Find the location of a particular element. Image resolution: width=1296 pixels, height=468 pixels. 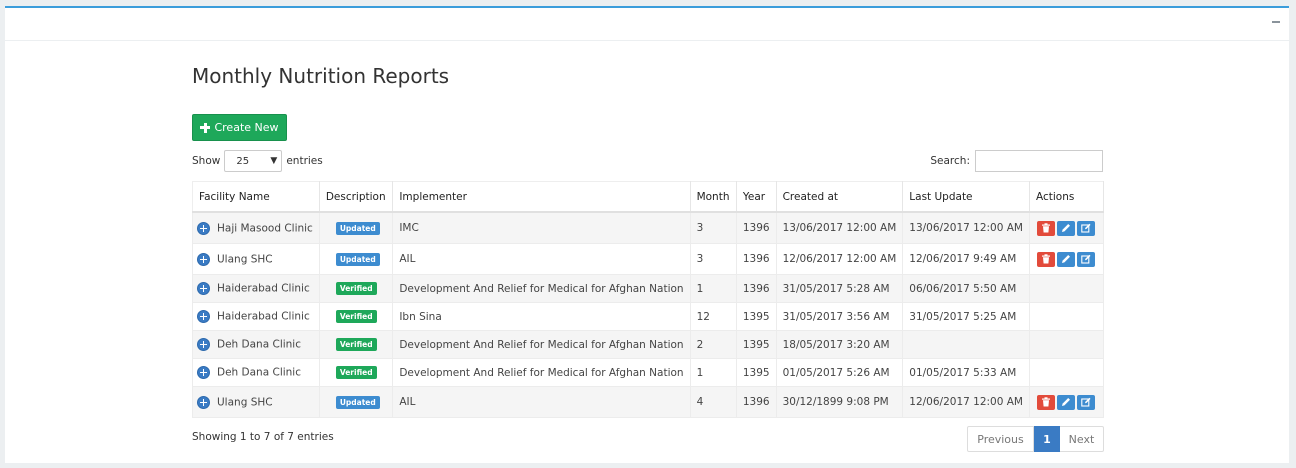

status-badge: Updated is located at coordinates (357, 259).